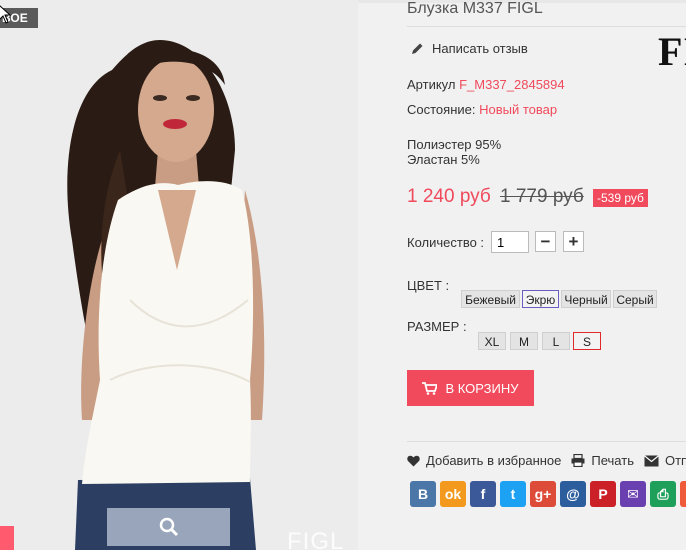 Image resolution: width=686 pixels, height=550 pixels. What do you see at coordinates (683, 494) in the screenshot?
I see `more-share-button: +` at bounding box center [683, 494].